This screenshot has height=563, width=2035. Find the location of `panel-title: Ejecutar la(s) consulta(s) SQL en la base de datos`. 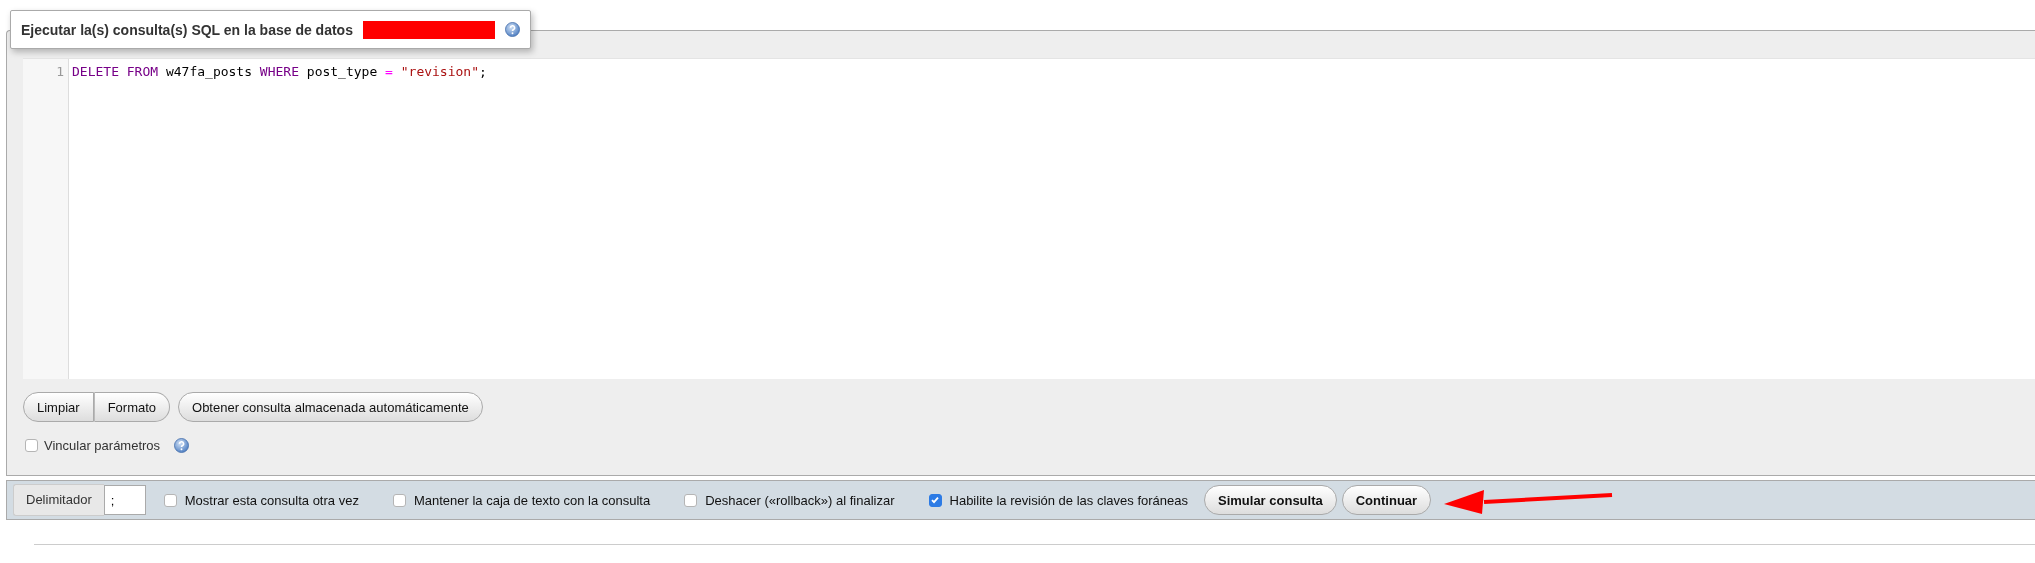

panel-title: Ejecutar la(s) consulta(s) SQL en la base de datos is located at coordinates (187, 29).